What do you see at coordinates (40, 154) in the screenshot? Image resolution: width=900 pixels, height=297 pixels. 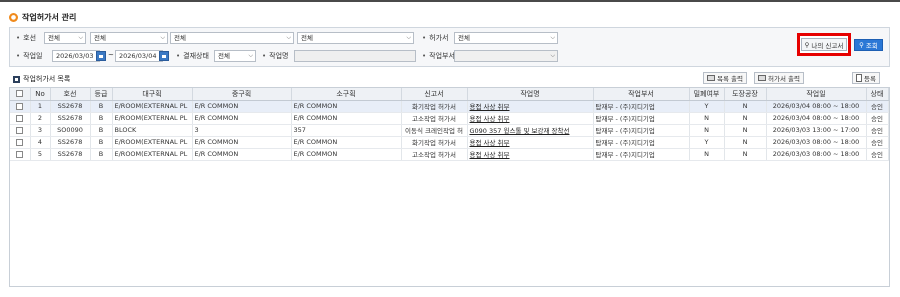 I see `cell-no: 5` at bounding box center [40, 154].